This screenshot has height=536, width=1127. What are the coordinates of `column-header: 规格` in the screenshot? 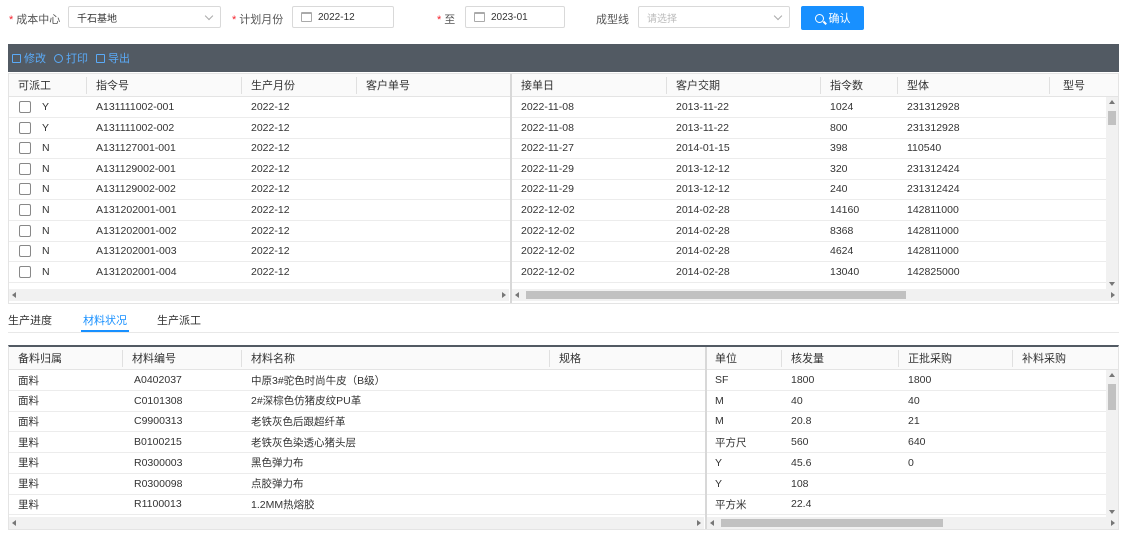 It's located at (570, 358).